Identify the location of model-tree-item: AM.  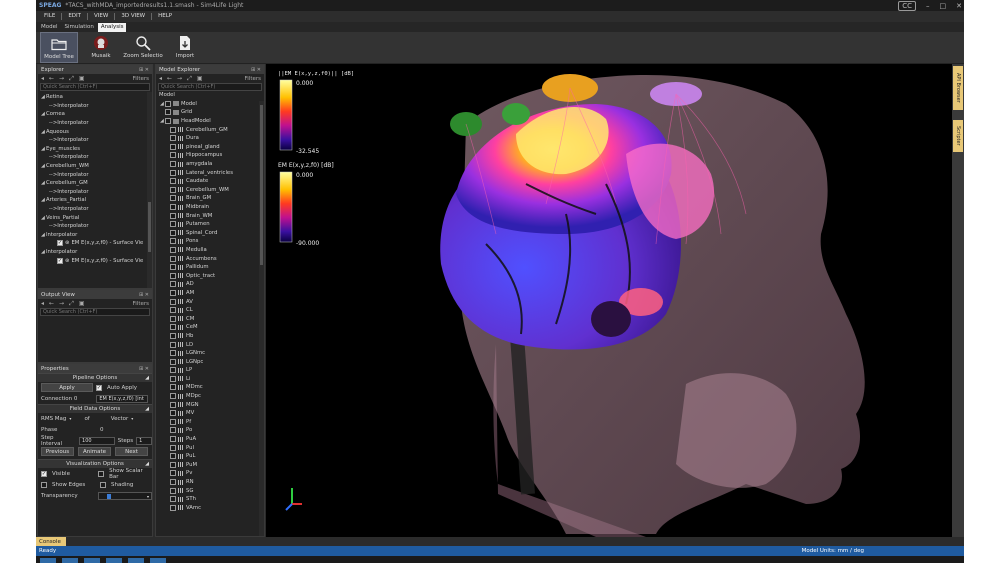
(210, 293).